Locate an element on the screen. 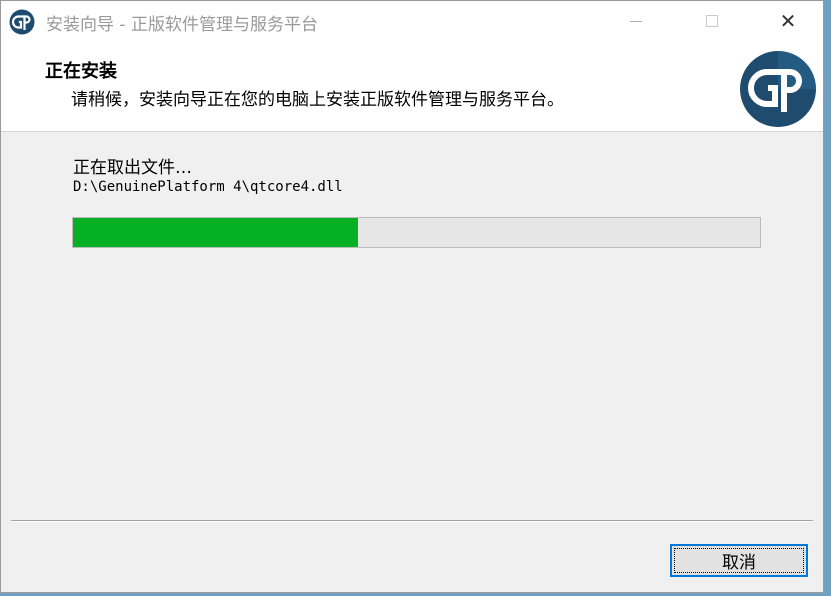  close-icon: ✕ is located at coordinates (788, 21).